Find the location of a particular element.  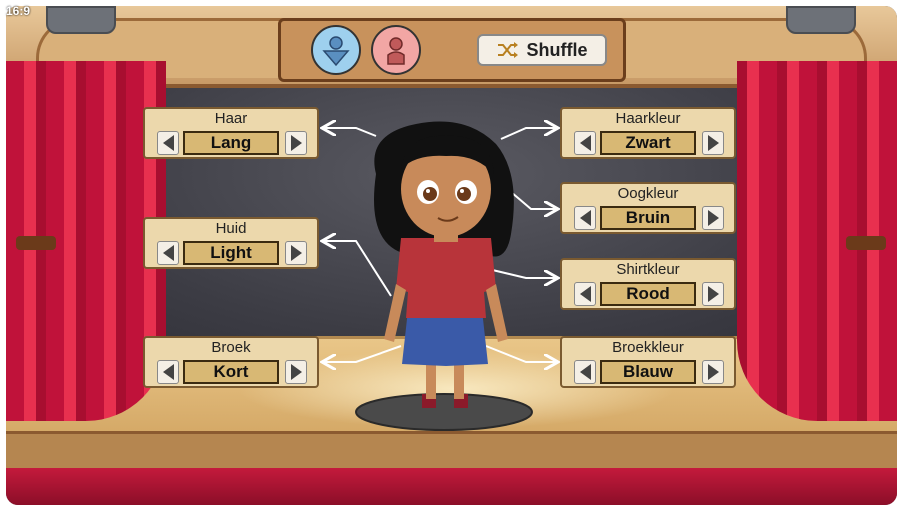

option-huid: Huid Light is located at coordinates (231, 243).